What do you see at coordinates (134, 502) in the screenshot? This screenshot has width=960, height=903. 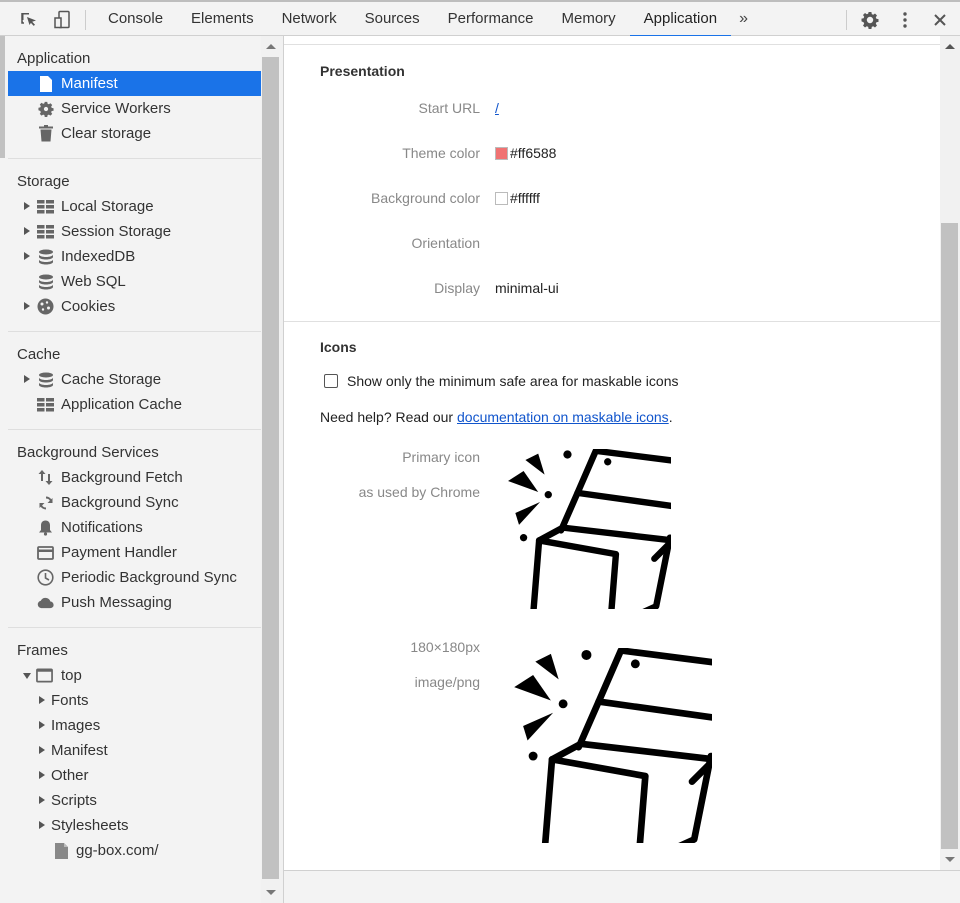 I see `sidebar-item-background-sync: Background Sync` at bounding box center [134, 502].